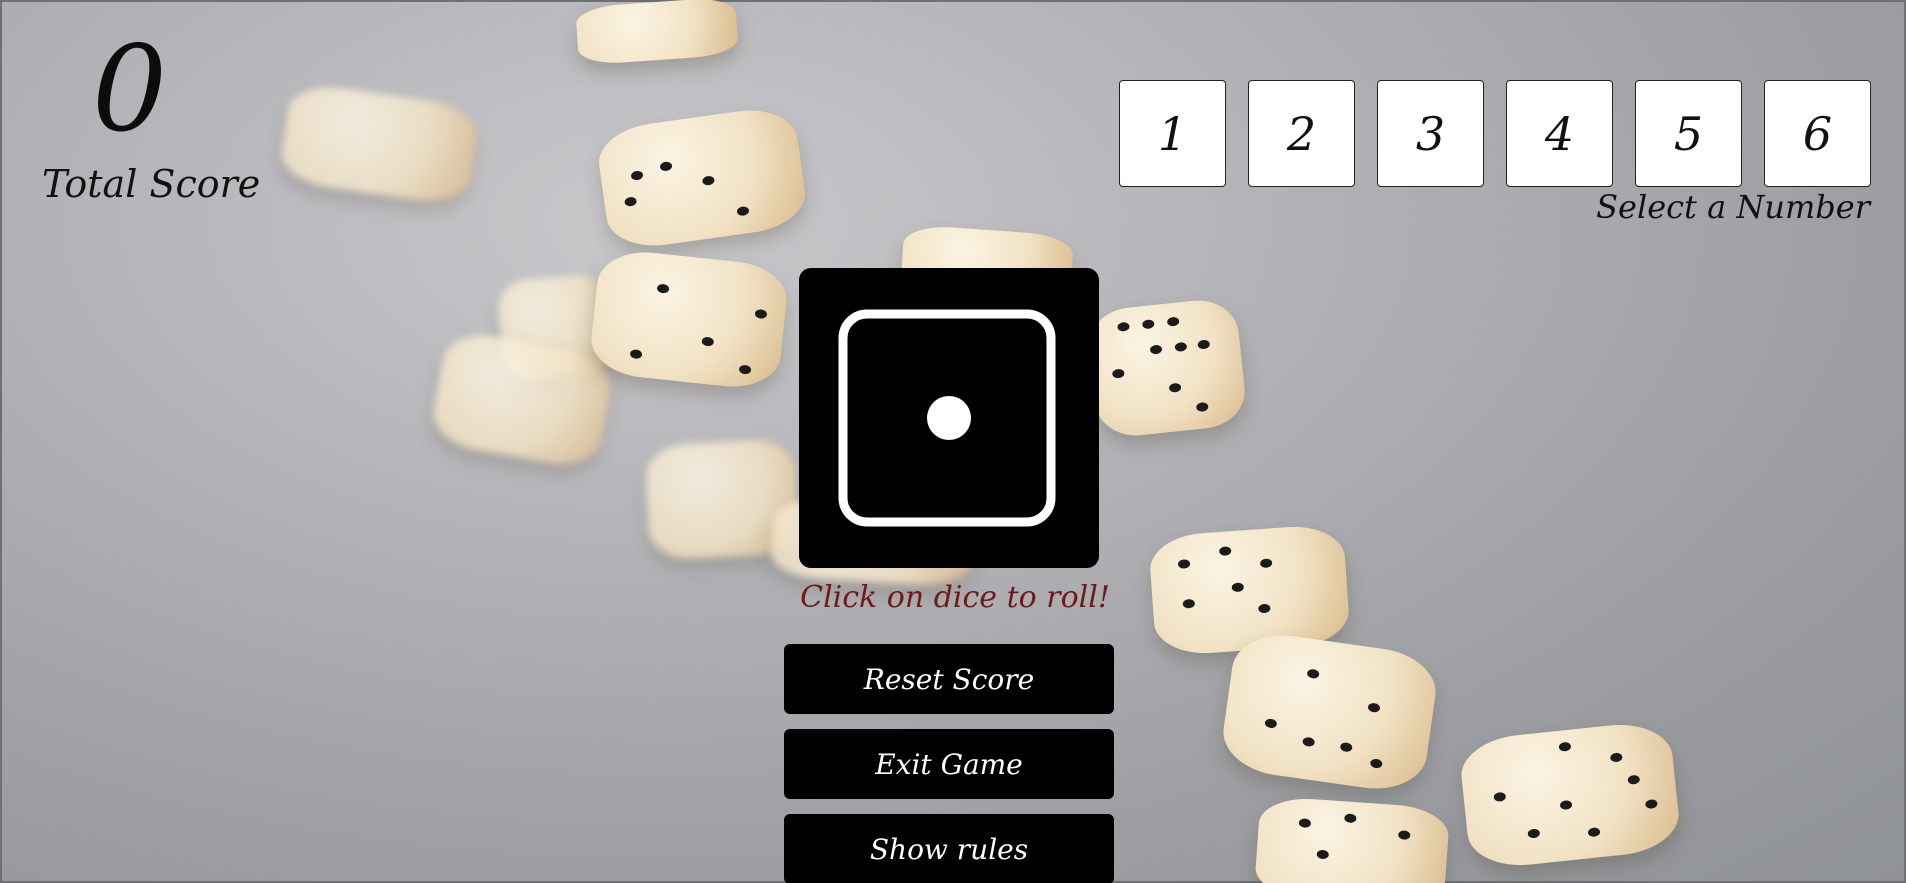 The height and width of the screenshot is (883, 1906). I want to click on total-score-label: Total Score, so click(151, 184).